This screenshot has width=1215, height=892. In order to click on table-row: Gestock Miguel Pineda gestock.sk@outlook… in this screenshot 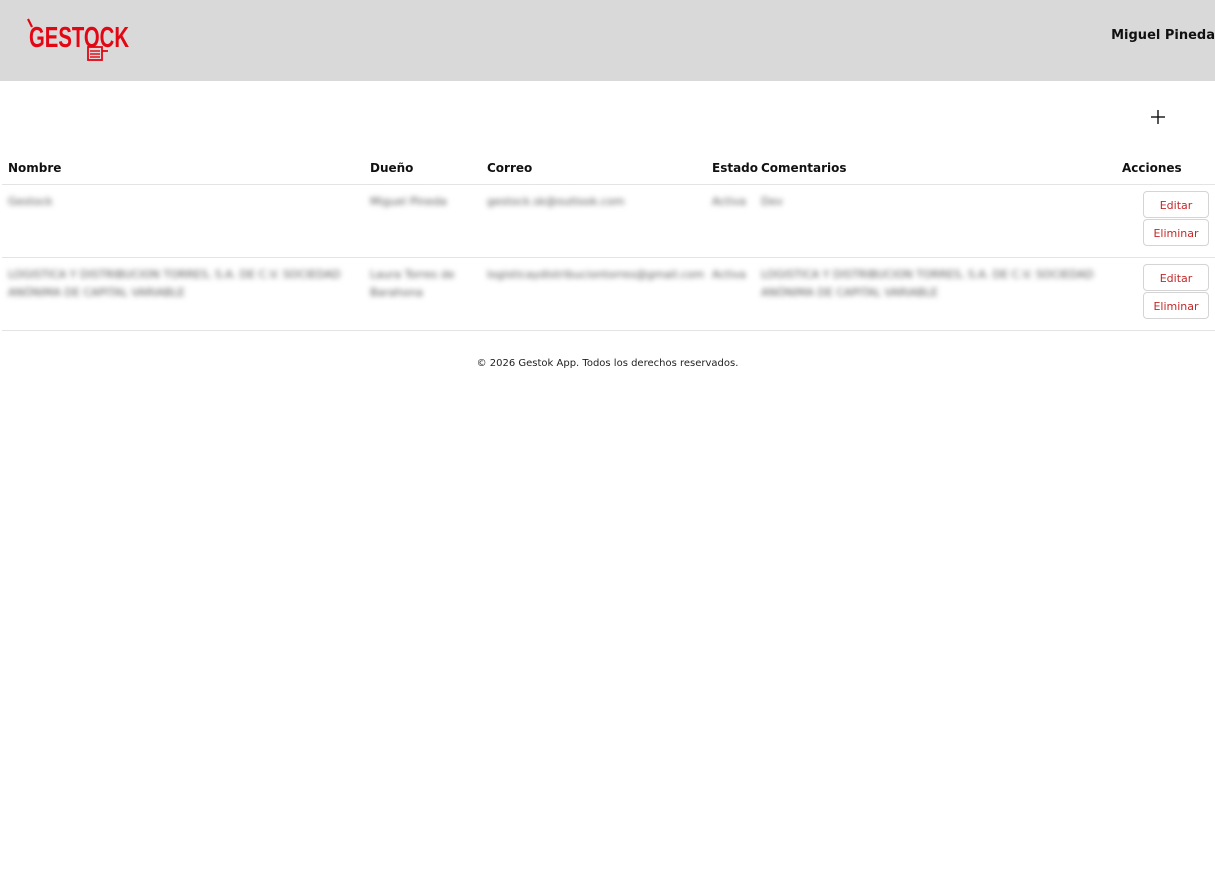, I will do `click(608, 221)`.